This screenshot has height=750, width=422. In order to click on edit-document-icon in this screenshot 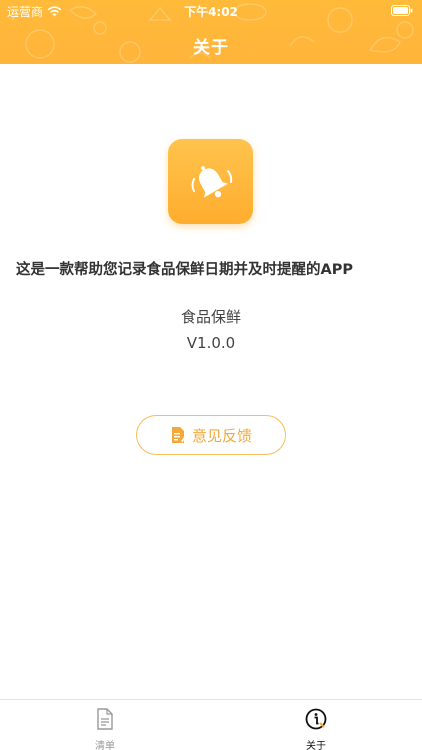, I will do `click(178, 435)`.